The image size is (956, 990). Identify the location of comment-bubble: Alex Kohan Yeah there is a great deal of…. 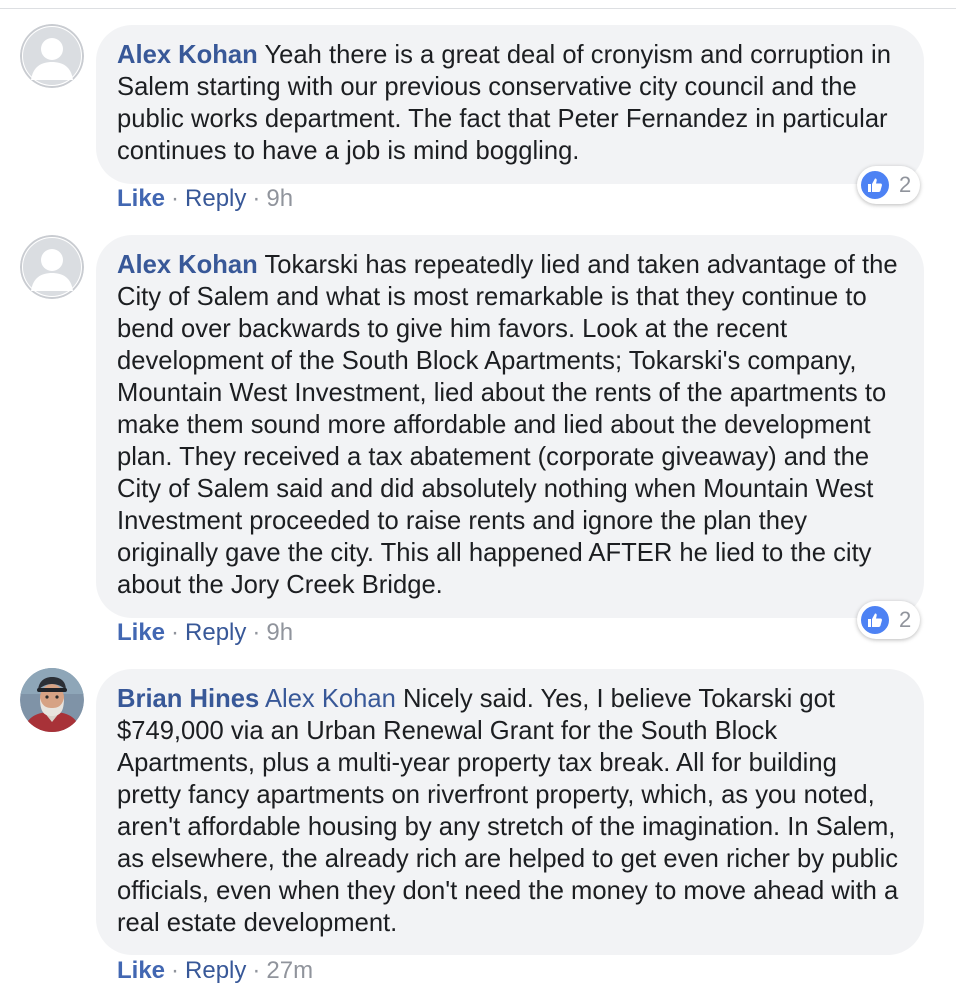
(510, 104).